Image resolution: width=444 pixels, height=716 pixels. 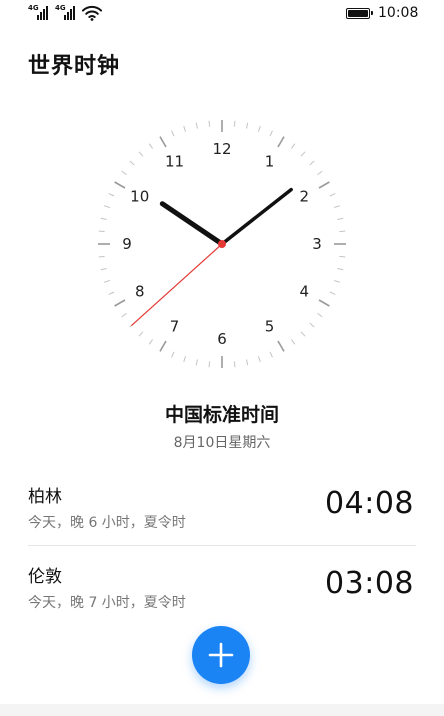 What do you see at coordinates (222, 505) in the screenshot?
I see `city-row-berlin: 柏林 今天，晚 6 小时，夏令时 04:08` at bounding box center [222, 505].